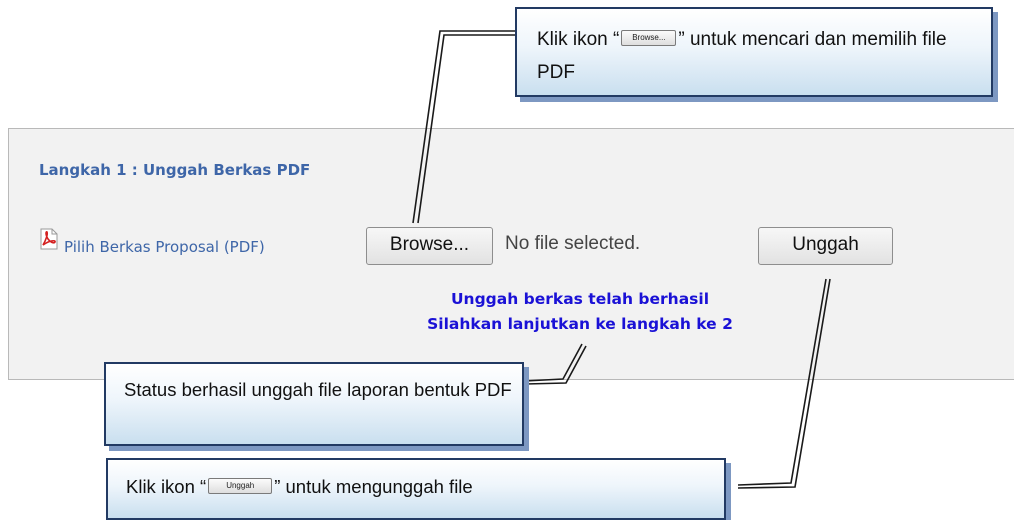 This screenshot has width=1014, height=520. Describe the element at coordinates (580, 299) in the screenshot. I see `status-line-1: Unggah berkas telah berhasil` at that location.